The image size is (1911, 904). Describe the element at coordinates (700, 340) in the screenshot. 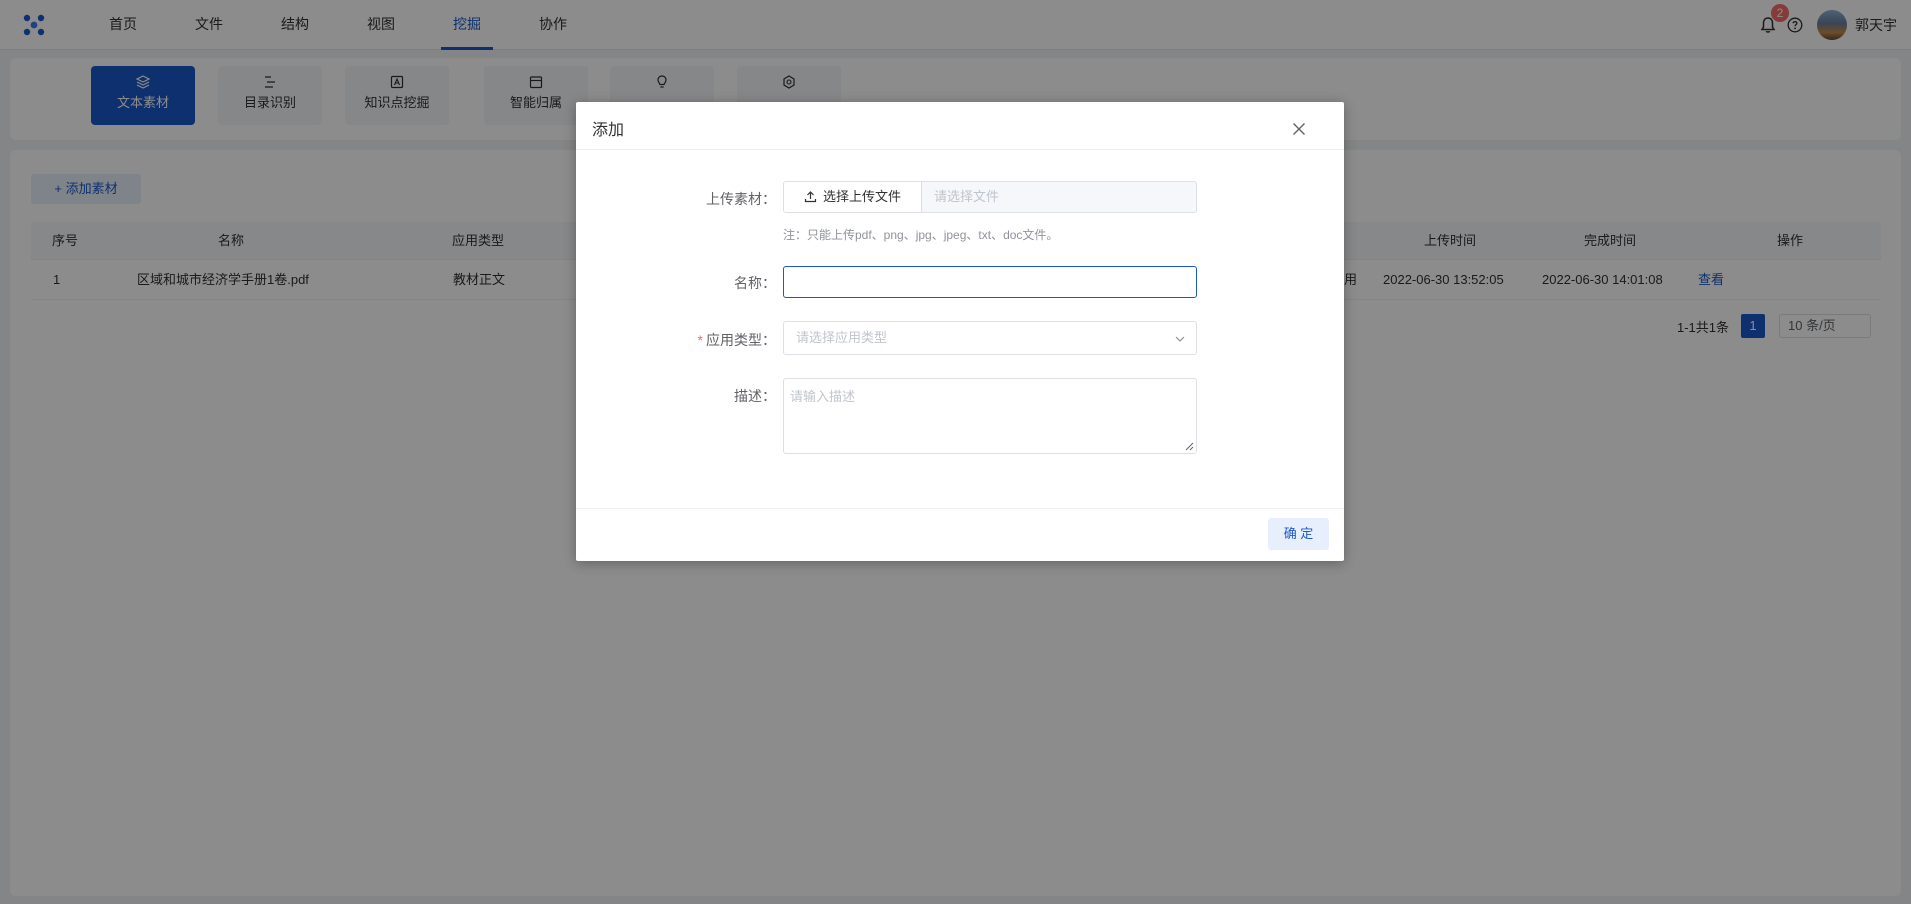

I see `required-mark: *` at that location.